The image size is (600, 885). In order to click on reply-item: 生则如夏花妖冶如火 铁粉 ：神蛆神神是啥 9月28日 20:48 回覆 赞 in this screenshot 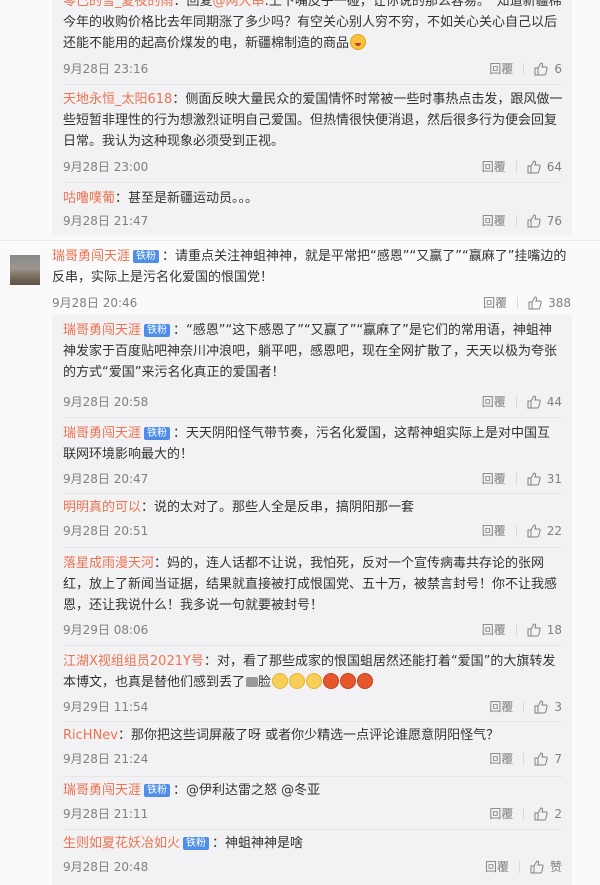, I will do `click(312, 857)`.